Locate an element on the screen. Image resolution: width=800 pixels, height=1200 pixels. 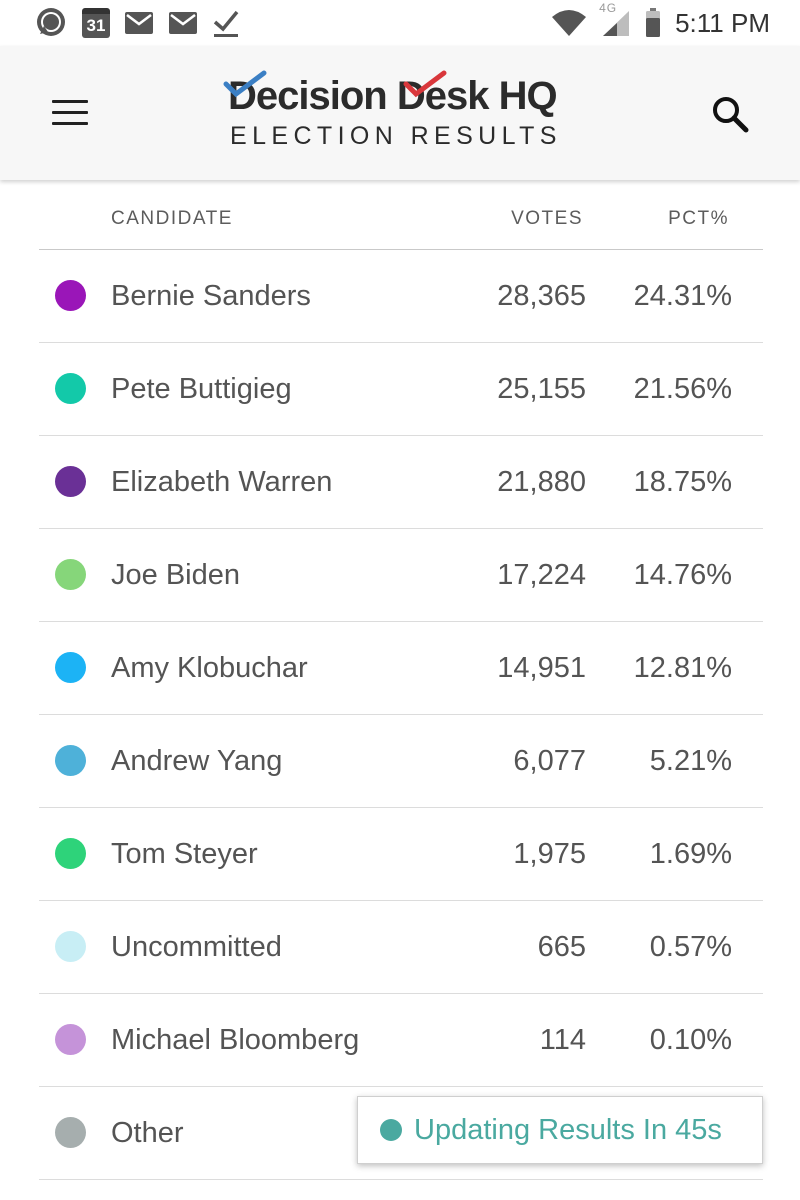
clock: 5:11 PM is located at coordinates (722, 22).